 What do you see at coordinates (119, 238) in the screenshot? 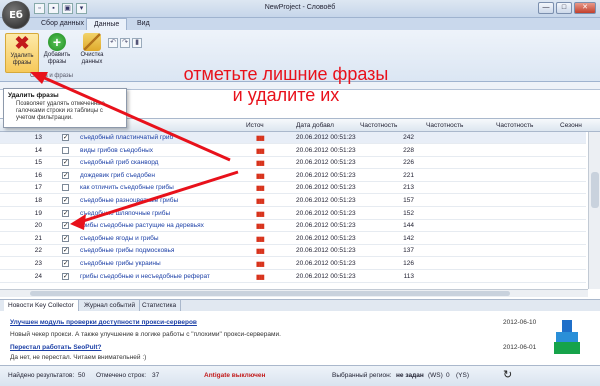
I see `phrase-link: съедобные ягоды и грибы` at bounding box center [119, 238].